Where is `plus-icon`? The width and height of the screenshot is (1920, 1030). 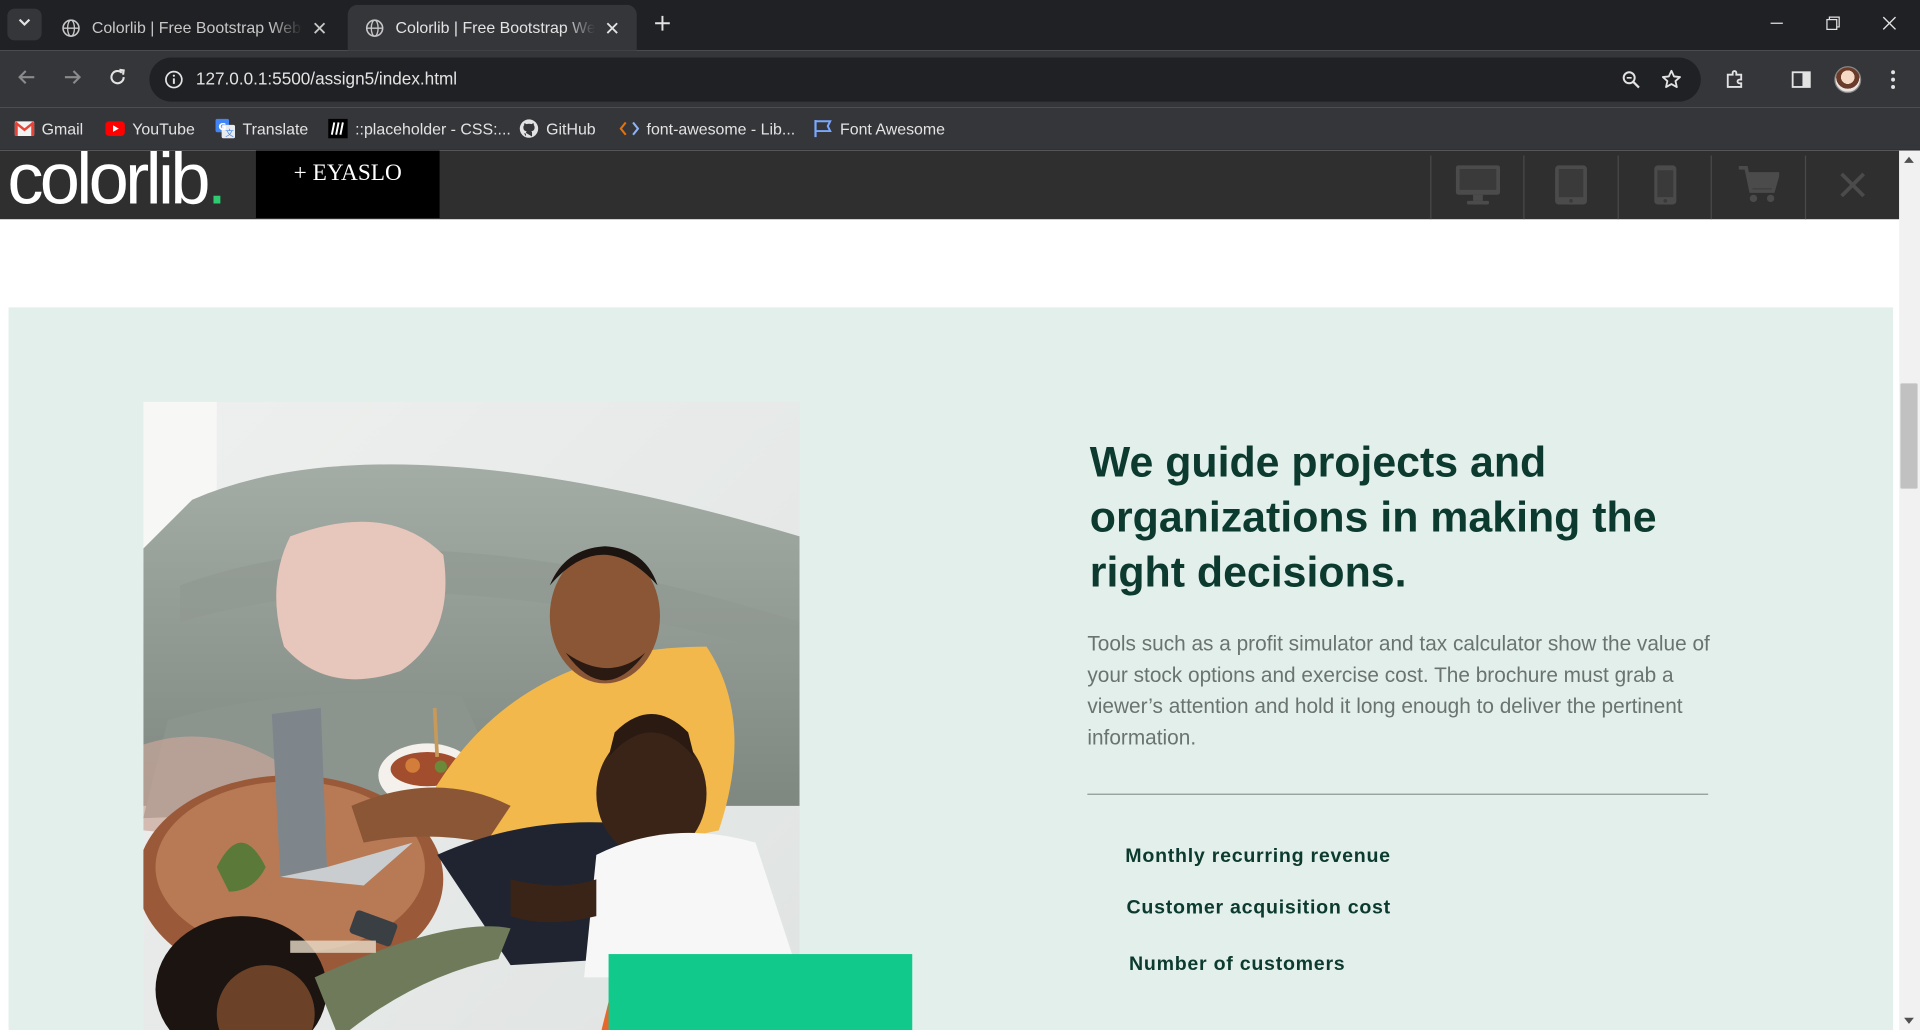
plus-icon is located at coordinates (662, 25).